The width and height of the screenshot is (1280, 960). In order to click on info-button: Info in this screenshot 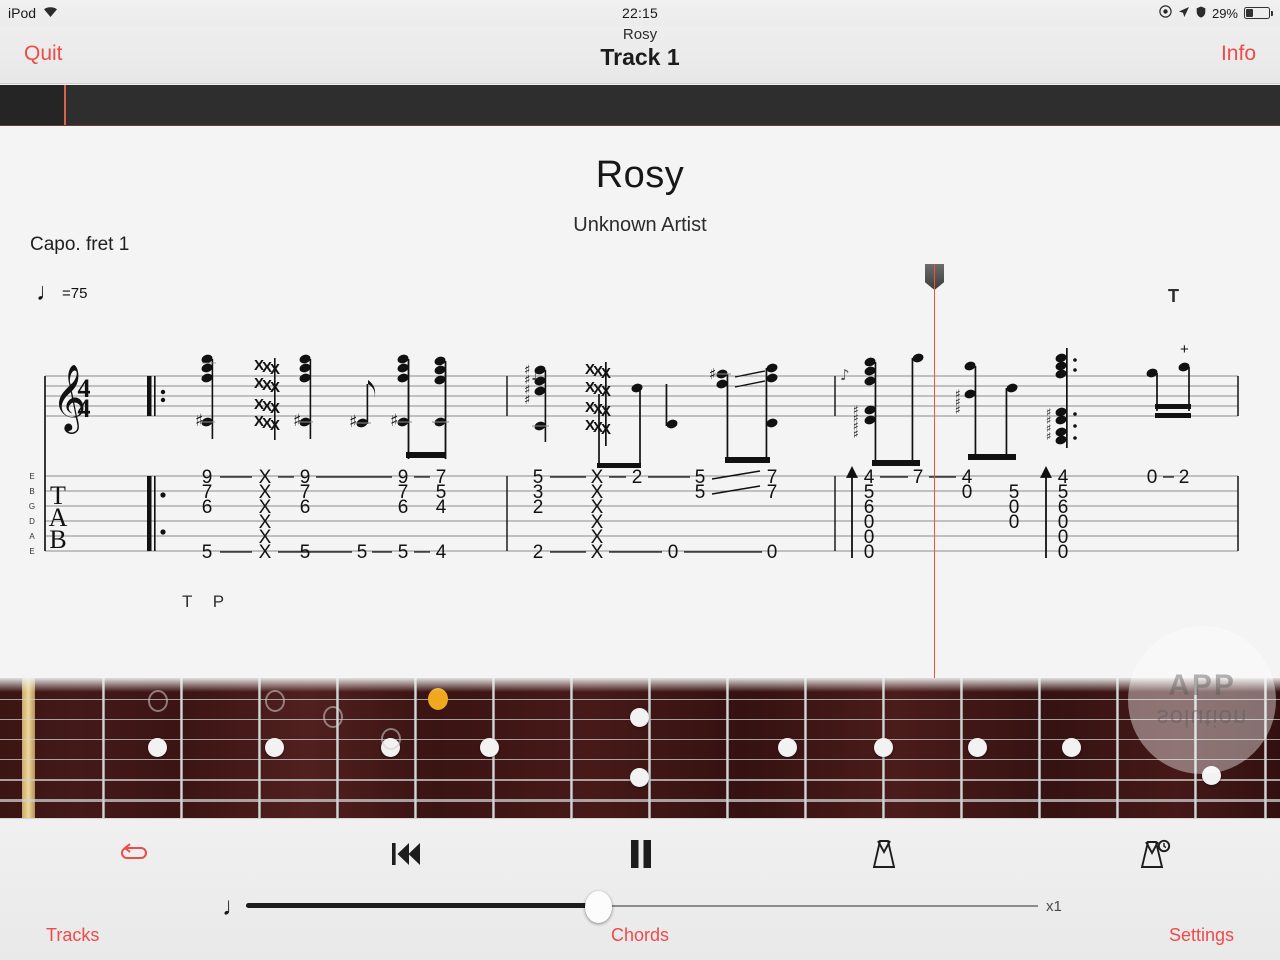, I will do `click(1238, 54)`.